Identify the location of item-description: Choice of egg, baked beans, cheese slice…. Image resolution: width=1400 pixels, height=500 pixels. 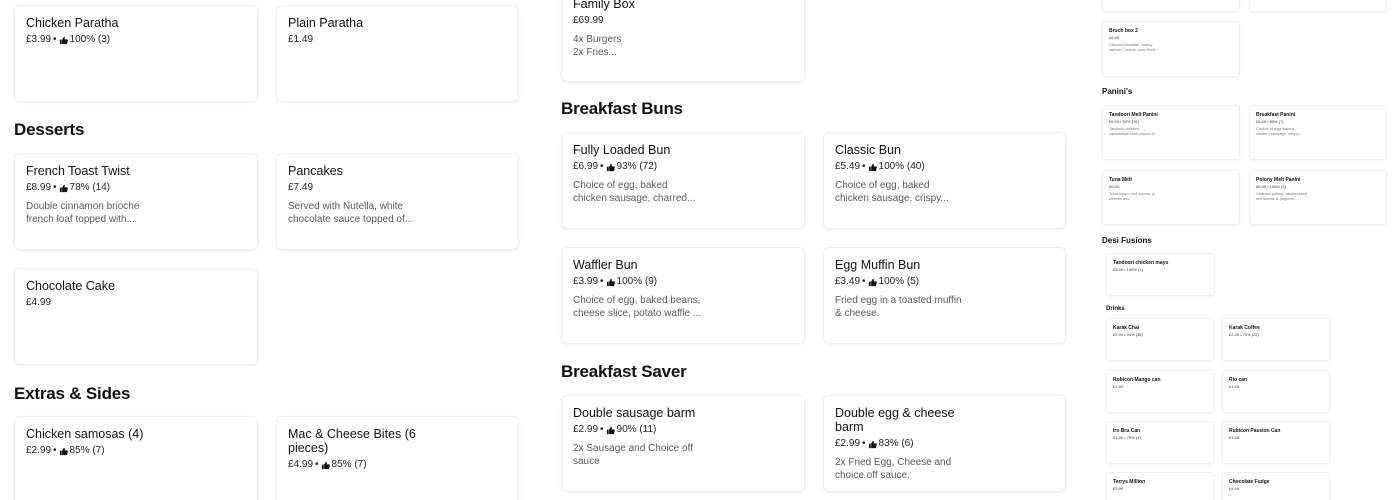
(683, 307).